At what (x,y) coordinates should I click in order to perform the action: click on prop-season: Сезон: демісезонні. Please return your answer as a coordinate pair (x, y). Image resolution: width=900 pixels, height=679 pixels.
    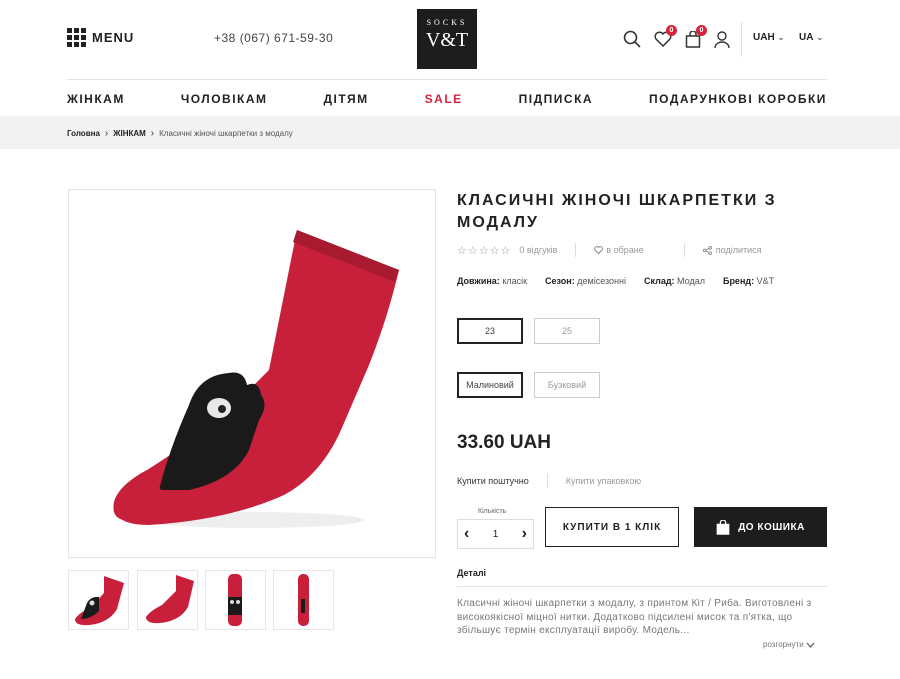
    Looking at the image, I should click on (585, 281).